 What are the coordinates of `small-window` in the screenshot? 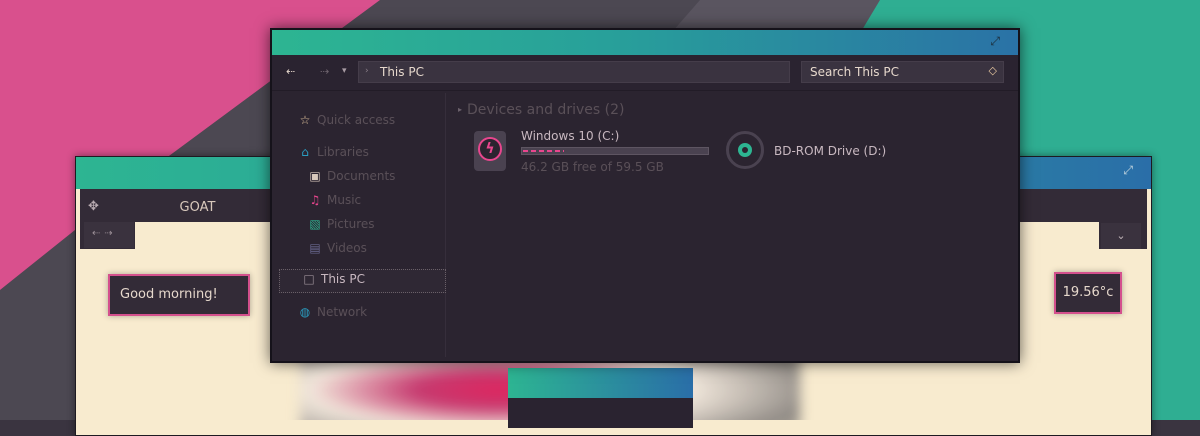 It's located at (600, 398).